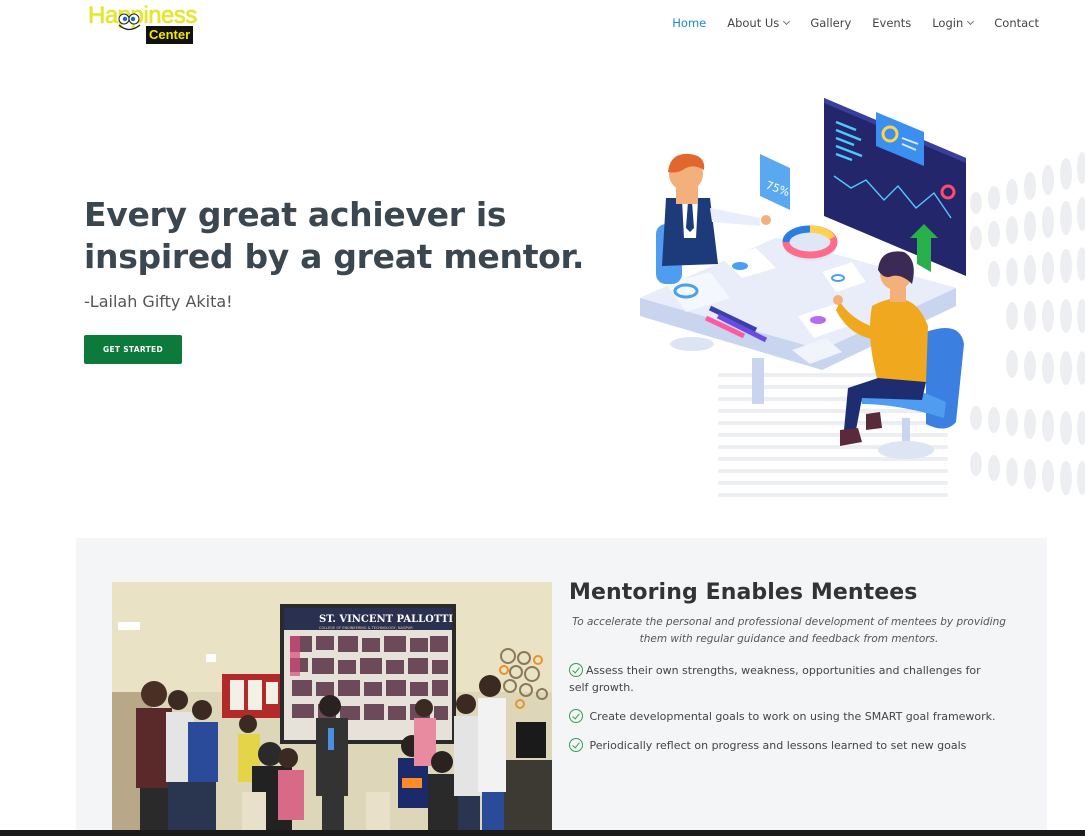  What do you see at coordinates (830, 23) in the screenshot?
I see `nav-gallery: Gallery` at bounding box center [830, 23].